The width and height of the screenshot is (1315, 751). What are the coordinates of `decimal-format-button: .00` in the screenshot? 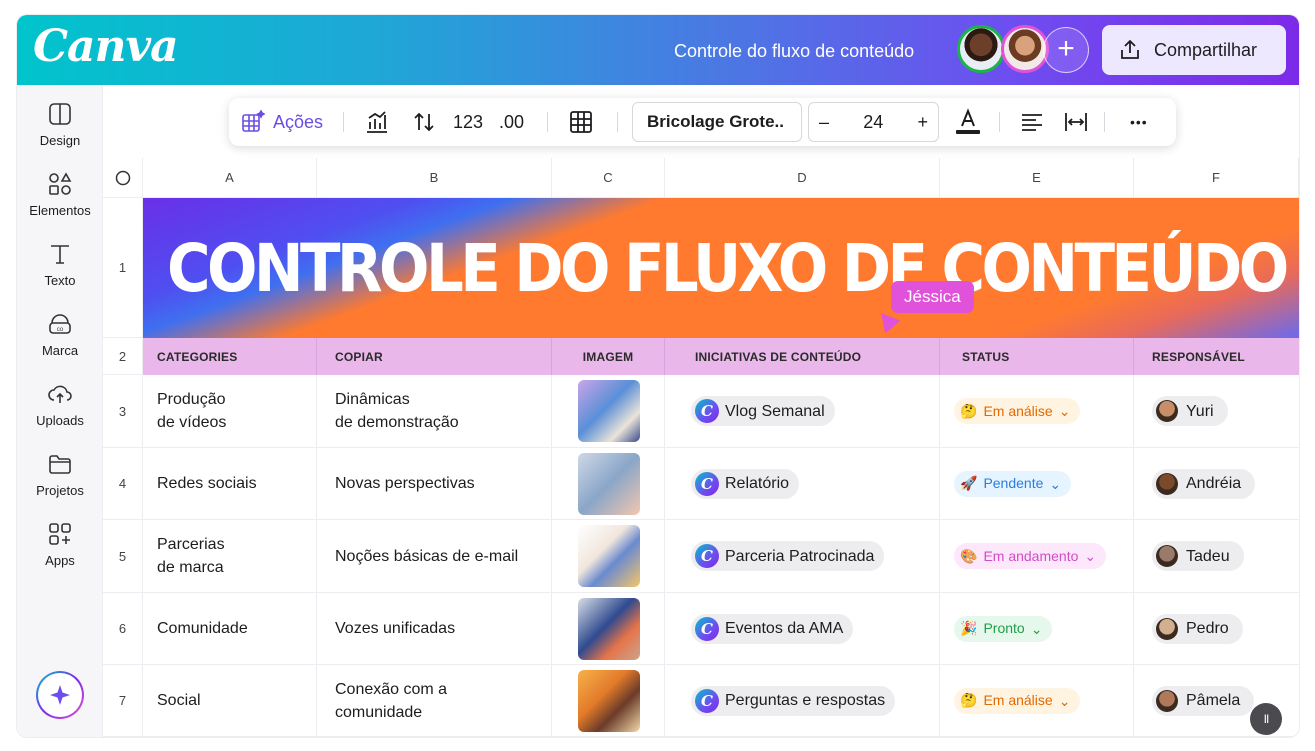 It's located at (511, 122).